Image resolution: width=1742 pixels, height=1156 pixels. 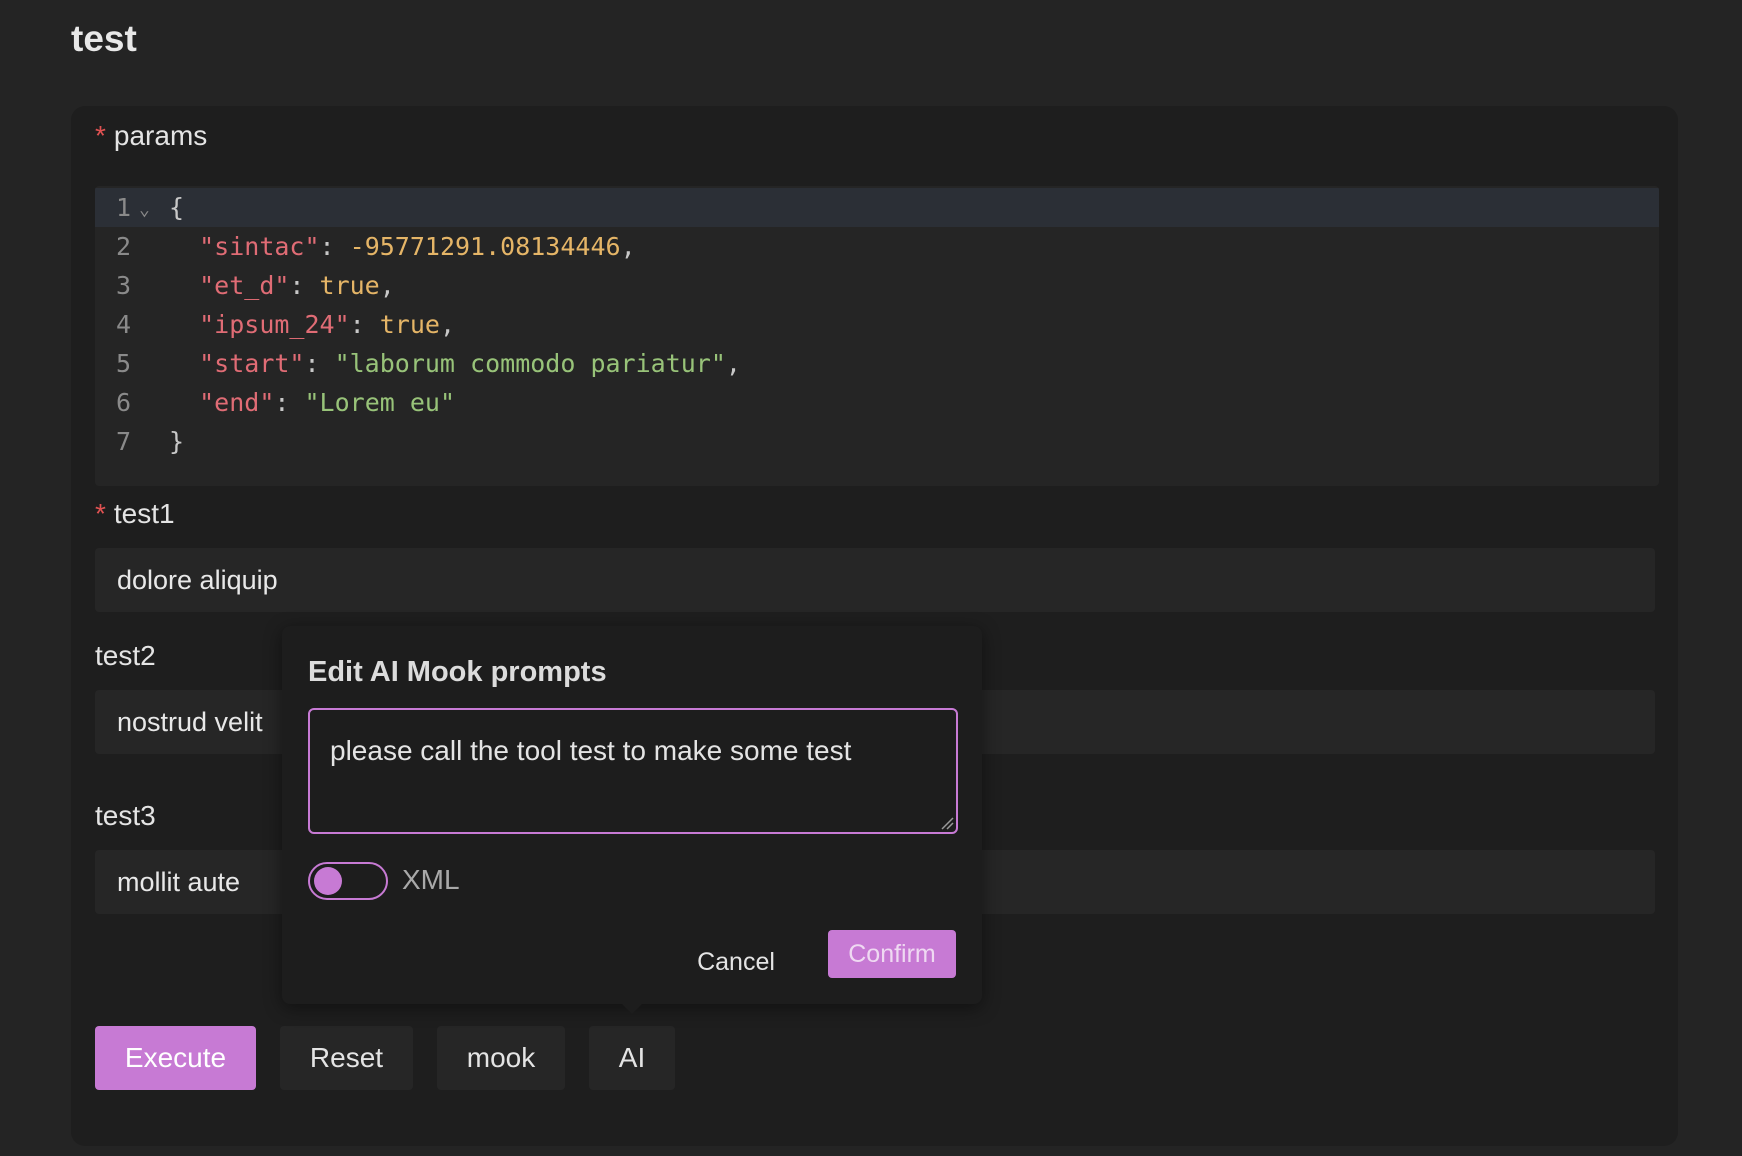 What do you see at coordinates (632, 1009) in the screenshot?
I see `popover-arrow` at bounding box center [632, 1009].